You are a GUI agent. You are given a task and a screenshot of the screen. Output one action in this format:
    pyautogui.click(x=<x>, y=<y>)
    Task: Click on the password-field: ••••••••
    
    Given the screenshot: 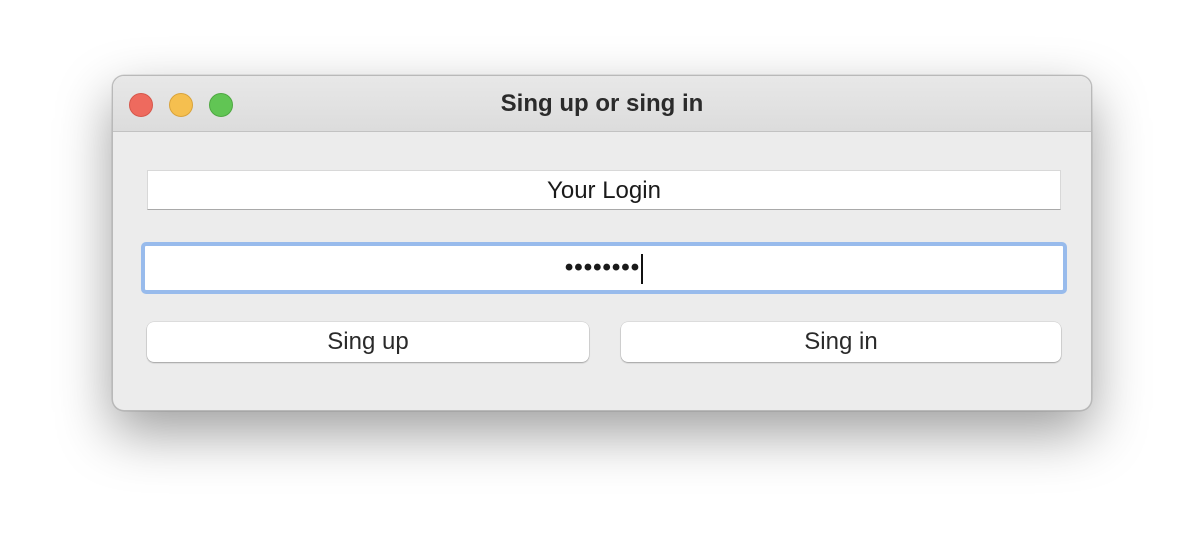 What is the action you would take?
    pyautogui.click(x=604, y=268)
    